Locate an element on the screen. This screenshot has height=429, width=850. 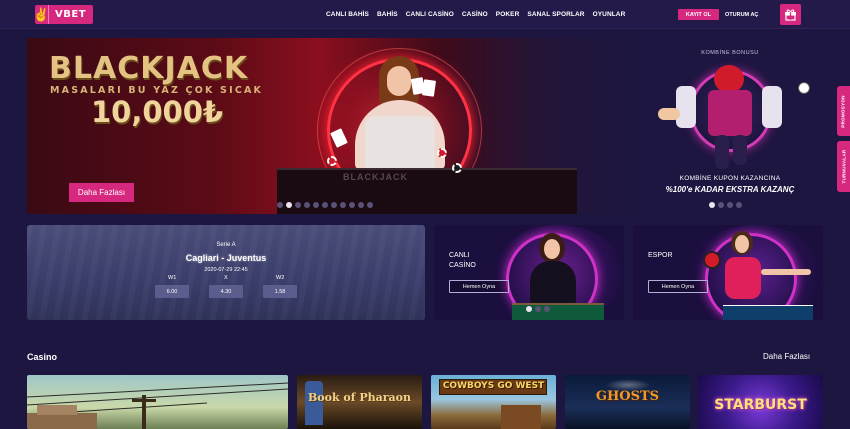
nav-betting: BAHİS is located at coordinates (387, 14).